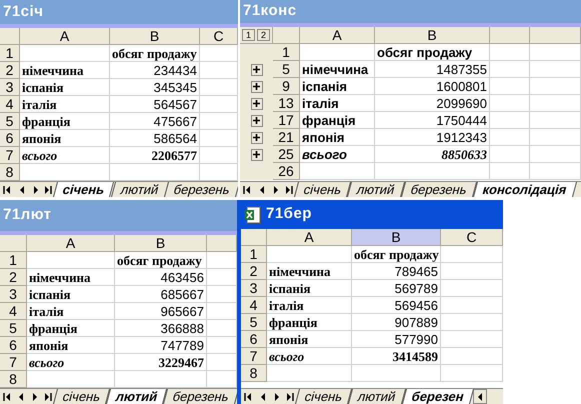  Describe the element at coordinates (248, 35) in the screenshot. I see `outline-level-button: 1` at that location.